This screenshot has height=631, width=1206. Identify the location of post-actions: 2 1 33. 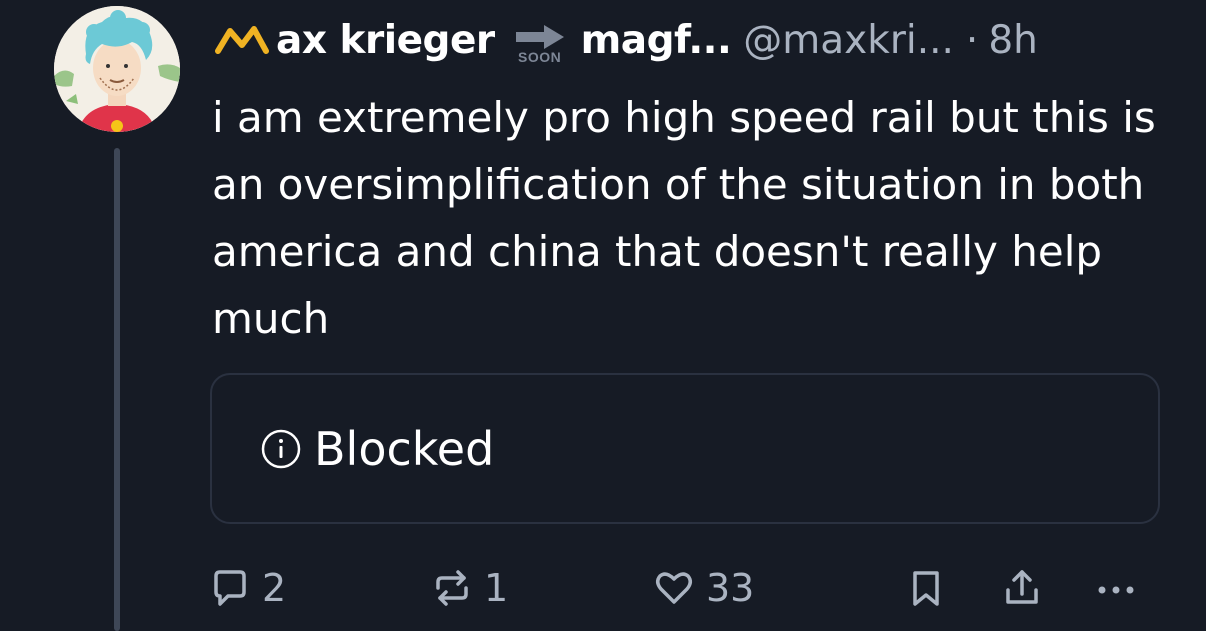
(603, 588).